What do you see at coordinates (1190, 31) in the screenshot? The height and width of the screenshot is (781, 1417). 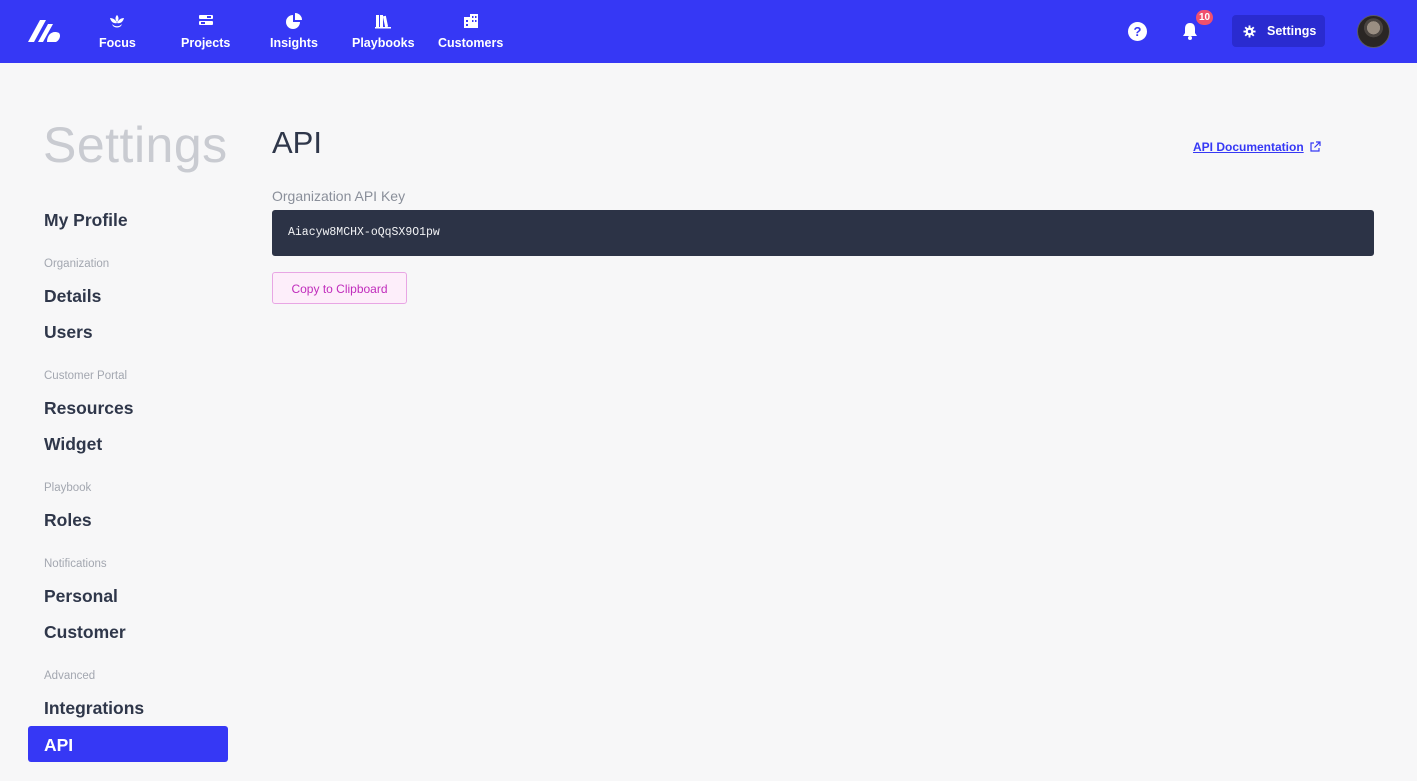 I see `bell-icon` at bounding box center [1190, 31].